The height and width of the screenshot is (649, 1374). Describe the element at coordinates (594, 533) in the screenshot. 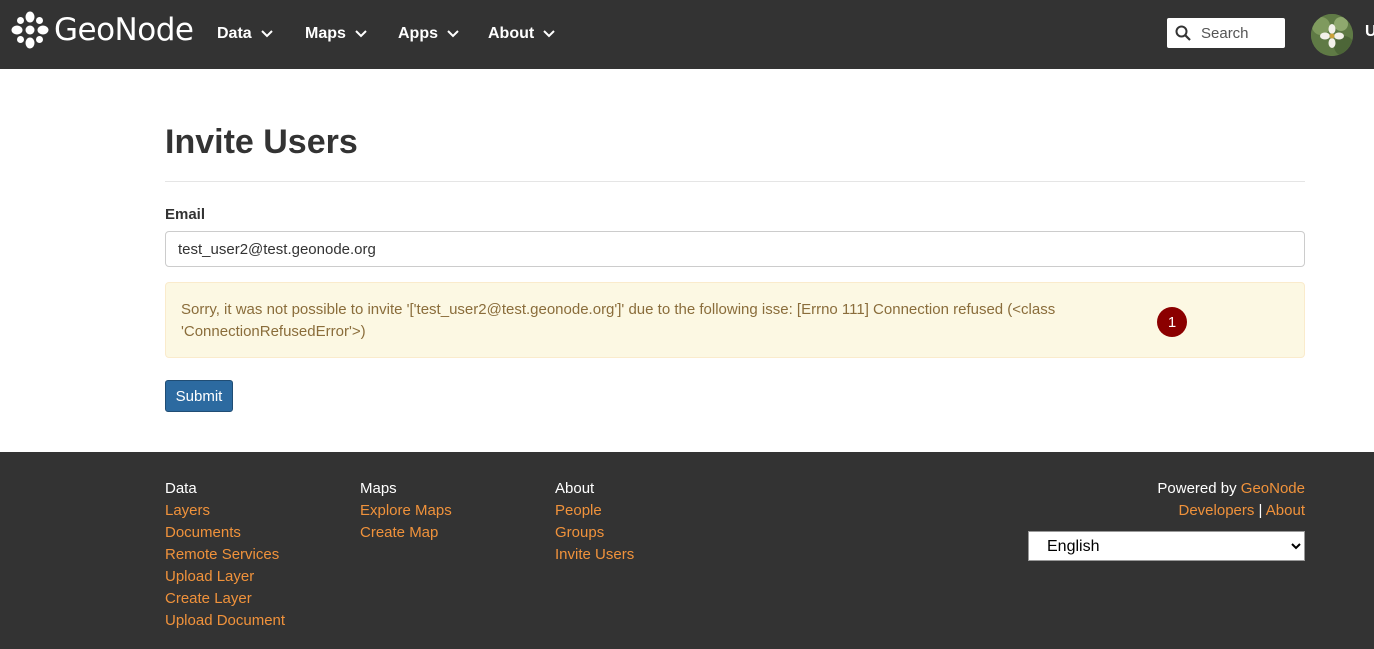

I see `footer-link-groups: Groups` at that location.